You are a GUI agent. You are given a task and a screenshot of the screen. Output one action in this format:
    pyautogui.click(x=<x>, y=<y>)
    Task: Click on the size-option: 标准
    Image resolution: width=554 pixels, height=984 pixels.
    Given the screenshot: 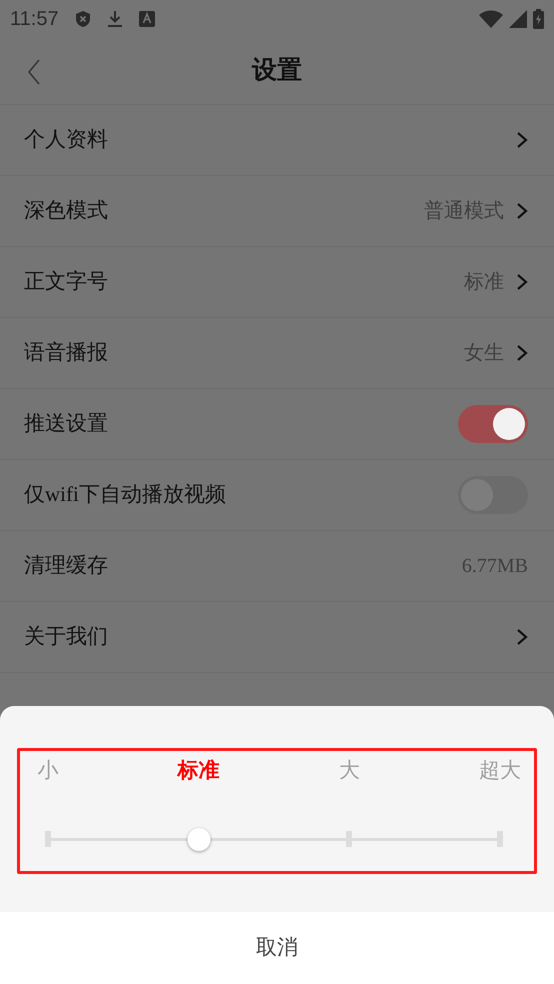 What is the action you would take?
    pyautogui.click(x=199, y=770)
    